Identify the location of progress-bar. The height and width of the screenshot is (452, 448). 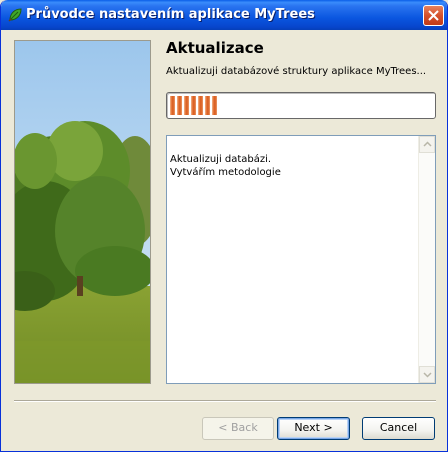
(301, 105).